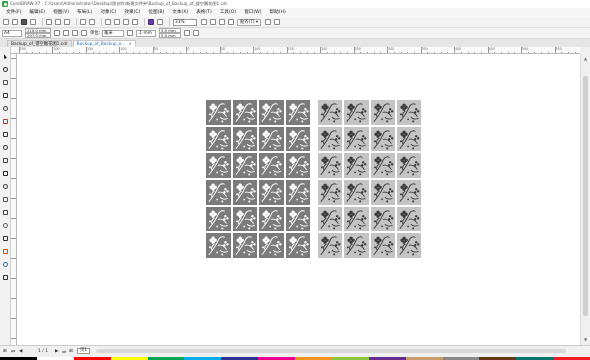  I want to click on menu-edit: 编辑(E), so click(37, 12).